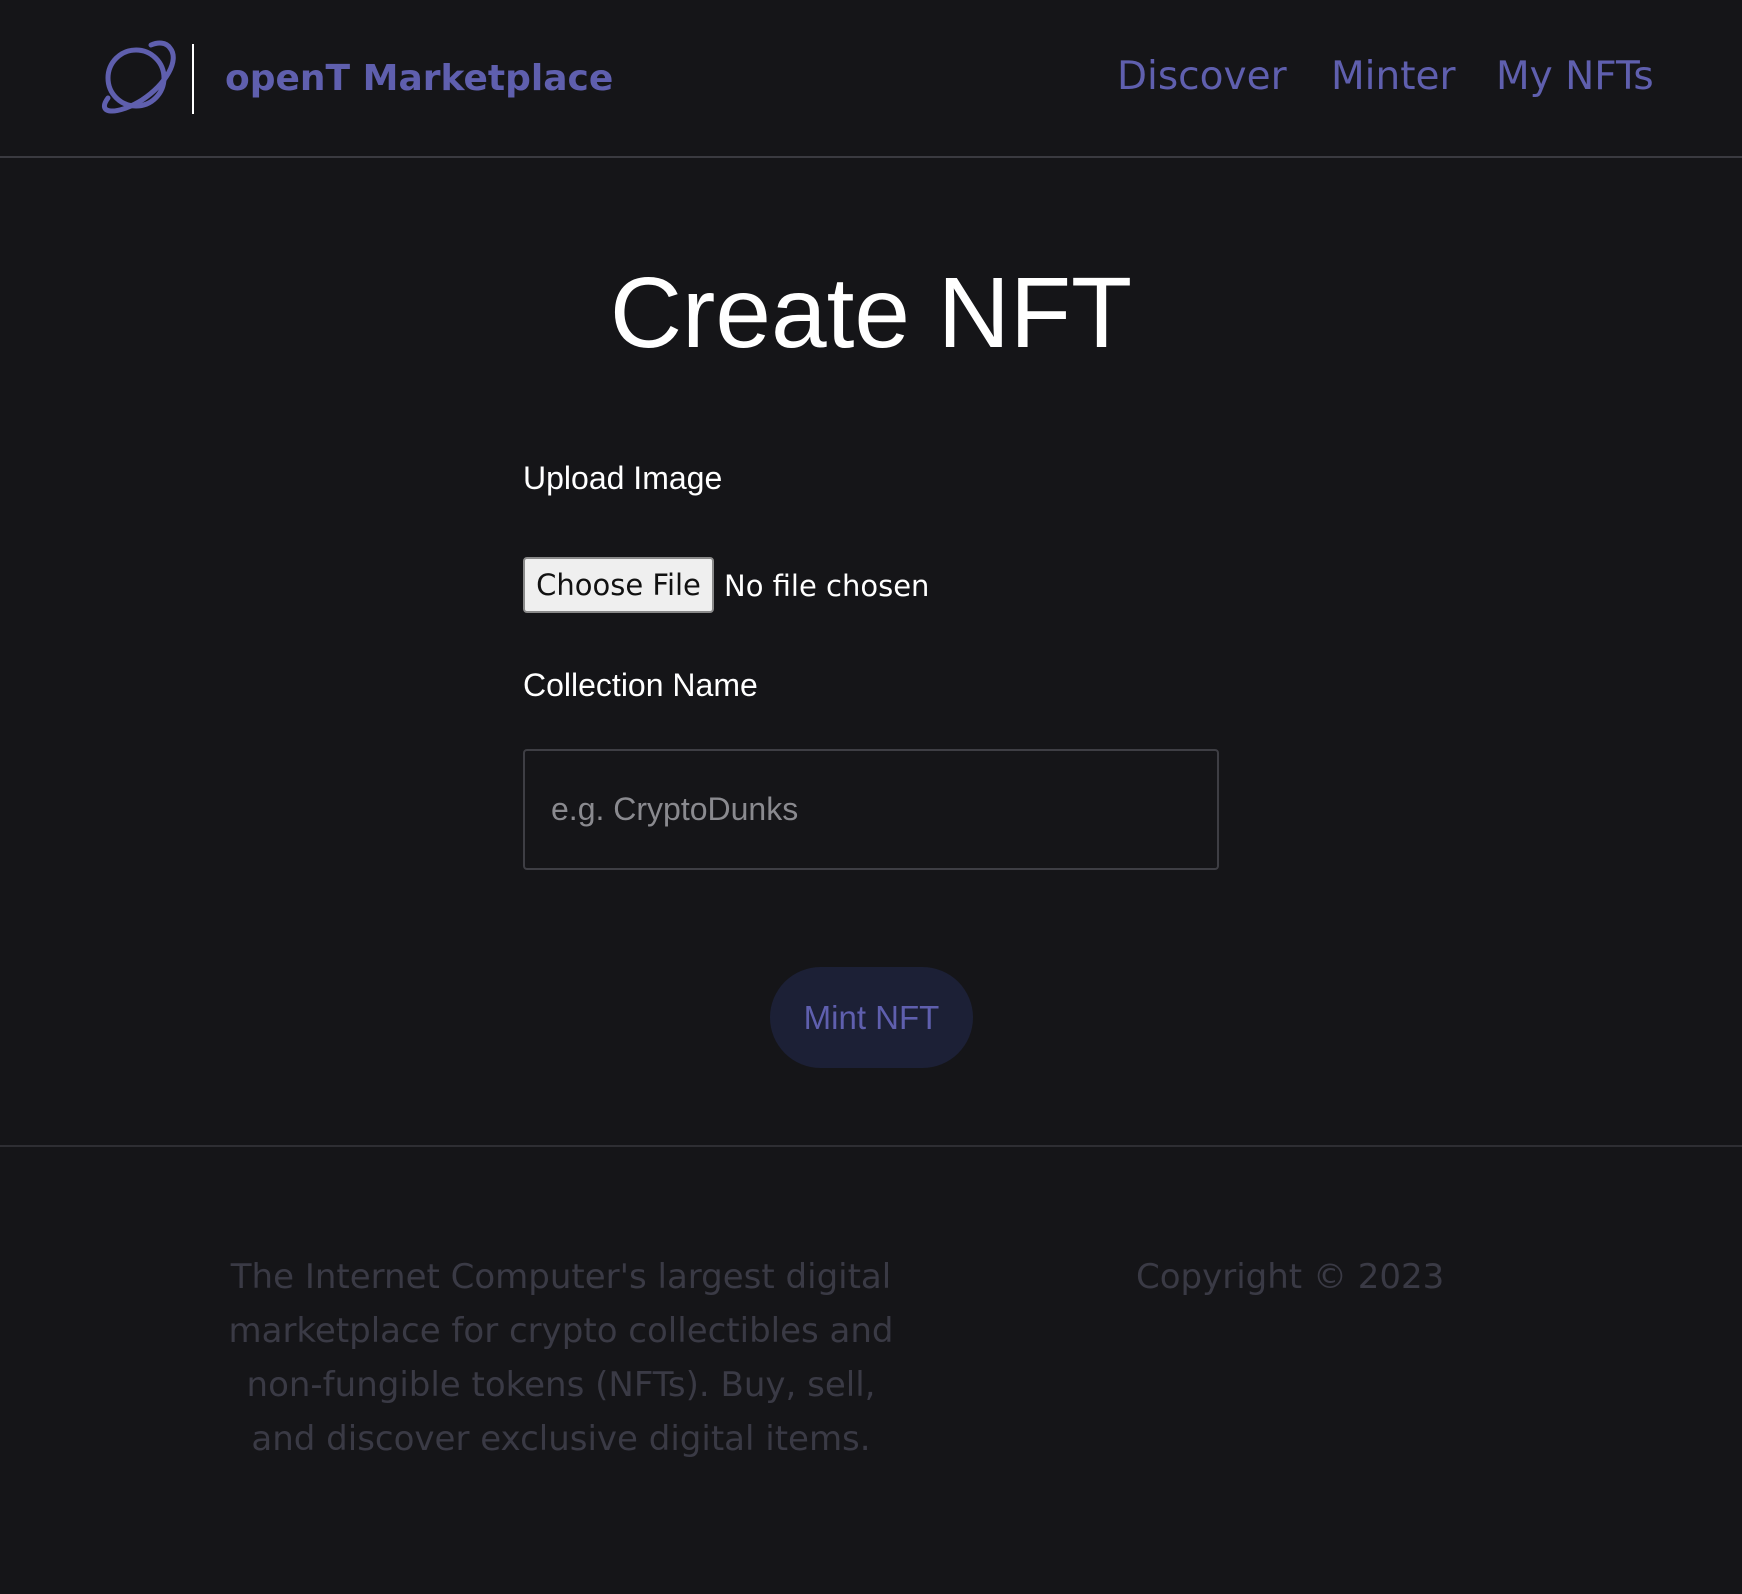  What do you see at coordinates (1393, 76) in the screenshot?
I see `nav-minter: Minter` at bounding box center [1393, 76].